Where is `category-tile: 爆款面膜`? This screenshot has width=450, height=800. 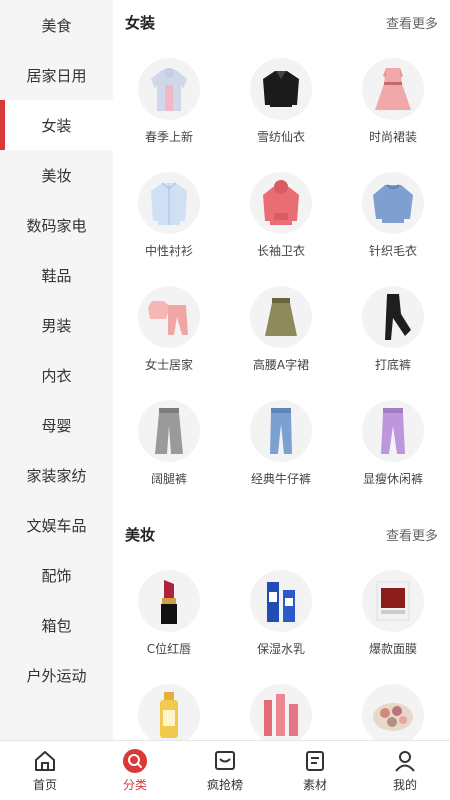
category-tile: 爆款面膜 is located at coordinates (393, 613).